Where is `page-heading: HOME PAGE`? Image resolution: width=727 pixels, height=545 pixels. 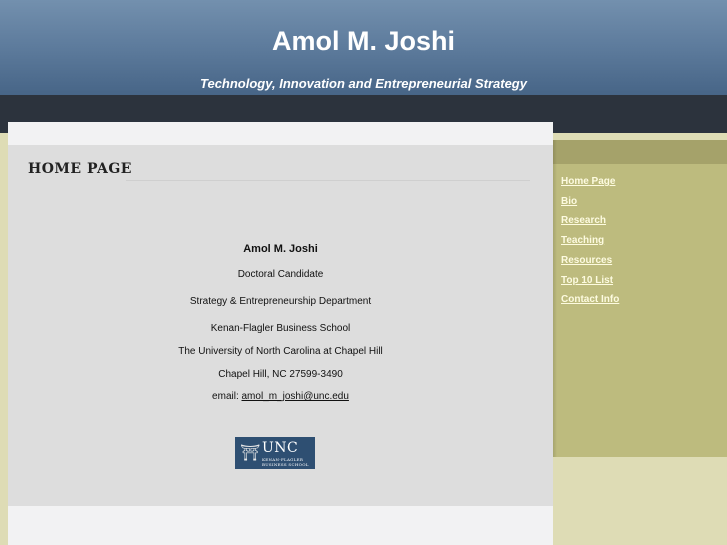 page-heading: HOME PAGE is located at coordinates (80, 169).